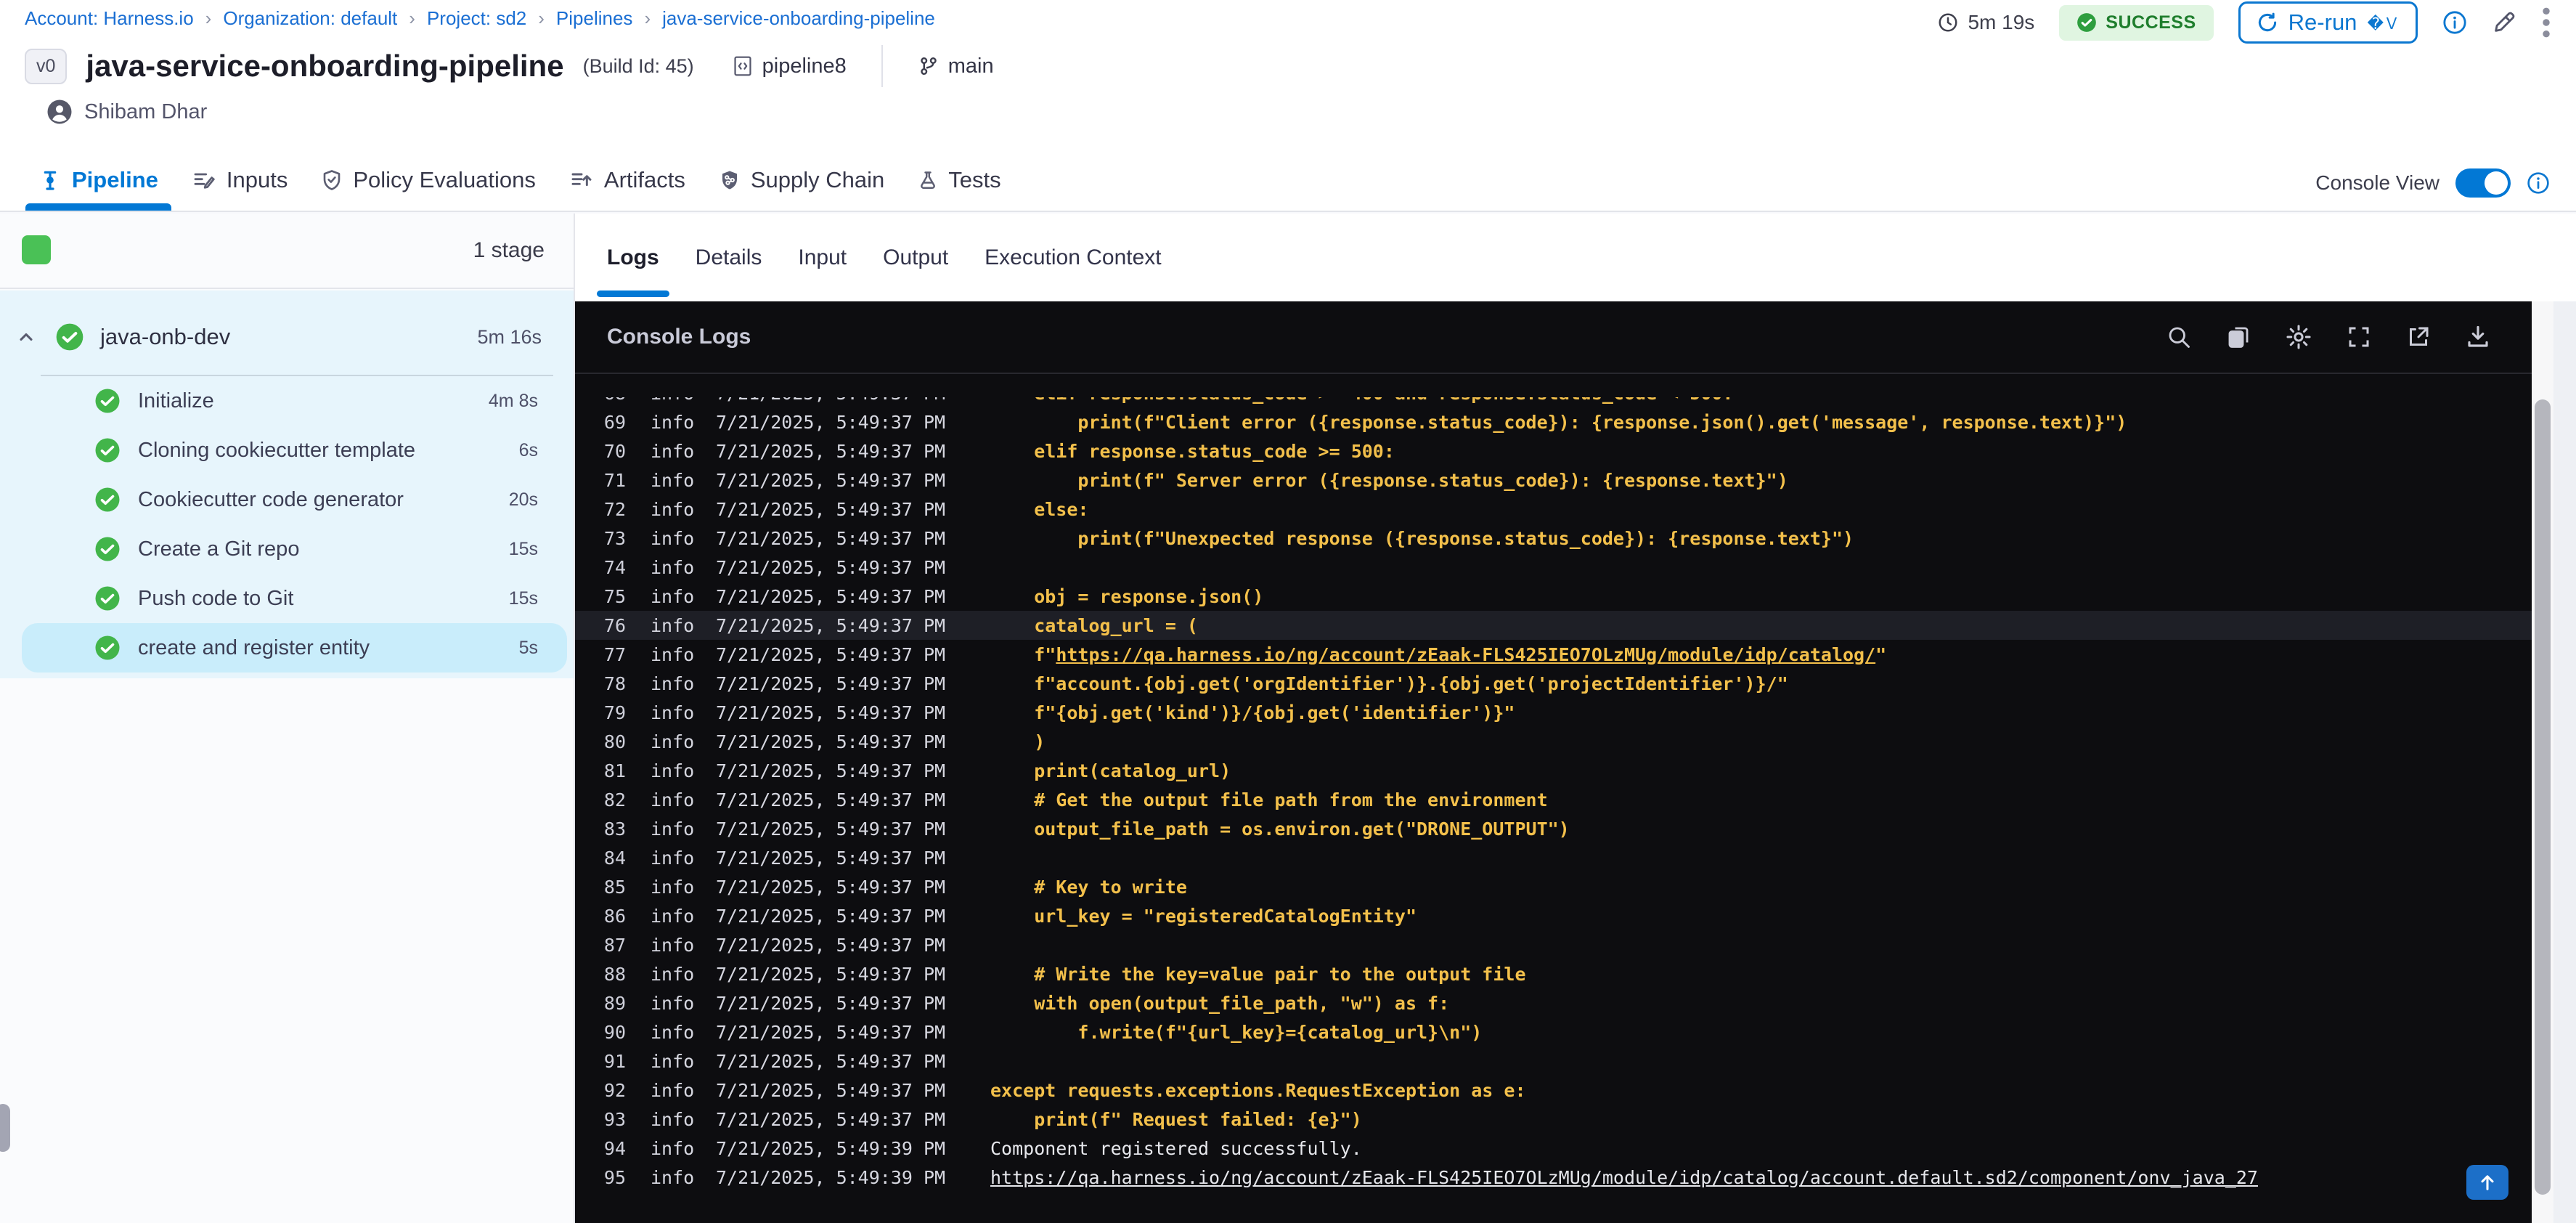 This screenshot has width=2576, height=1223. I want to click on tab-label: Tests, so click(974, 179).